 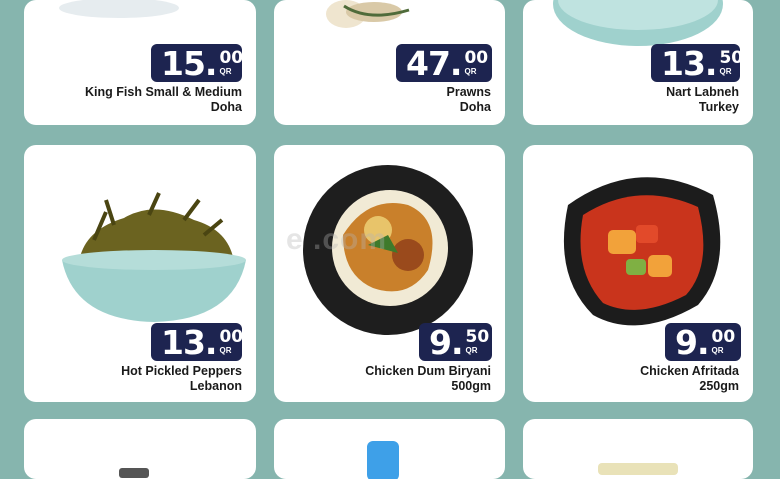 What do you see at coordinates (383, 460) in the screenshot?
I see `blue-drink-image` at bounding box center [383, 460].